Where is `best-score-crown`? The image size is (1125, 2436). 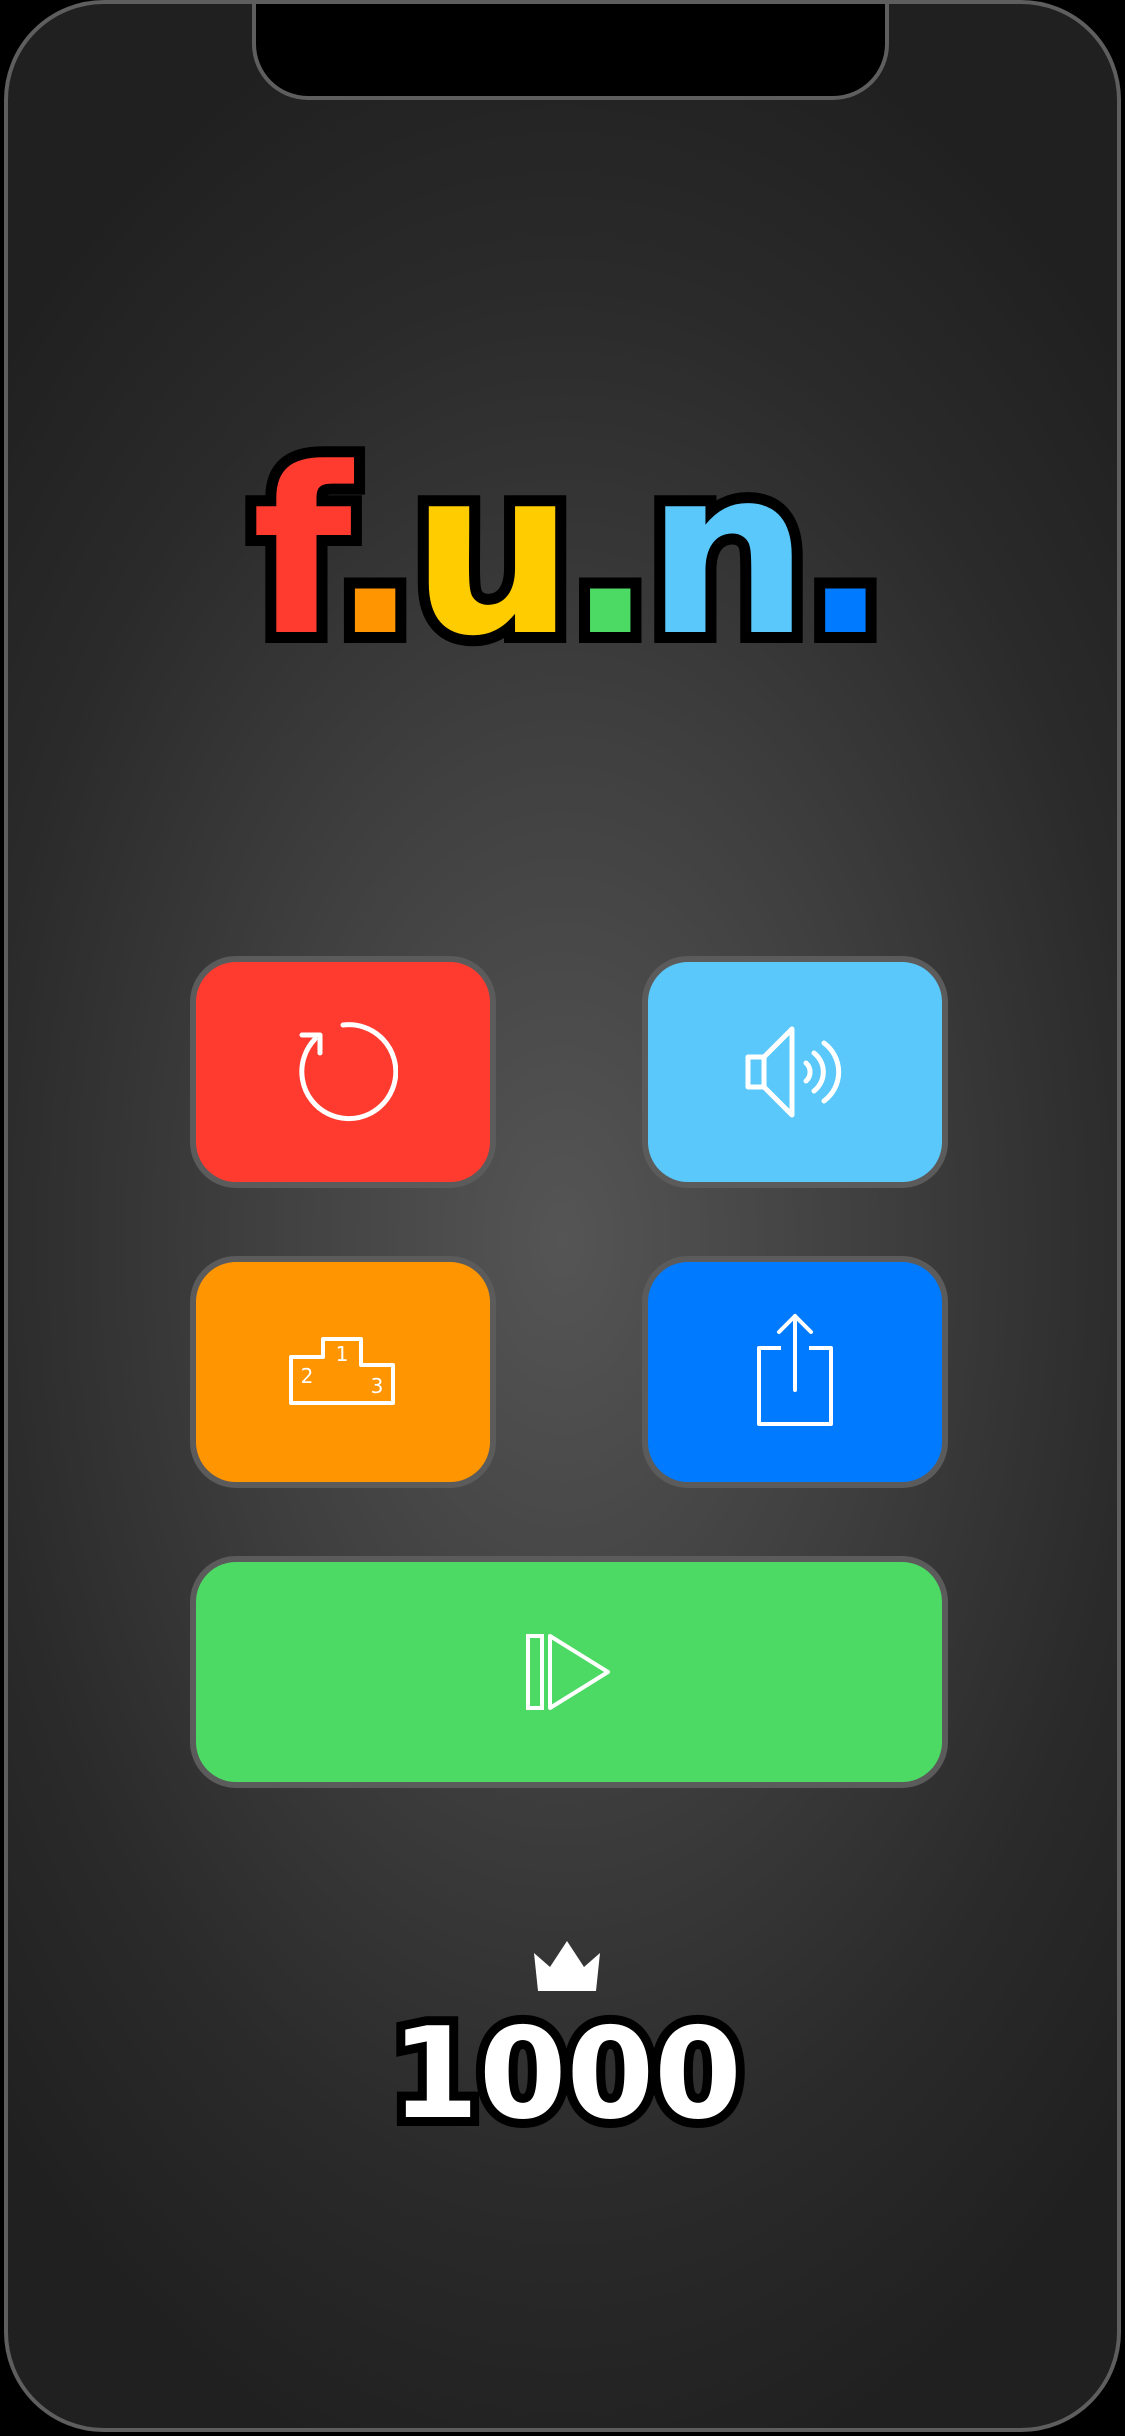
best-score-crown is located at coordinates (562, 1968).